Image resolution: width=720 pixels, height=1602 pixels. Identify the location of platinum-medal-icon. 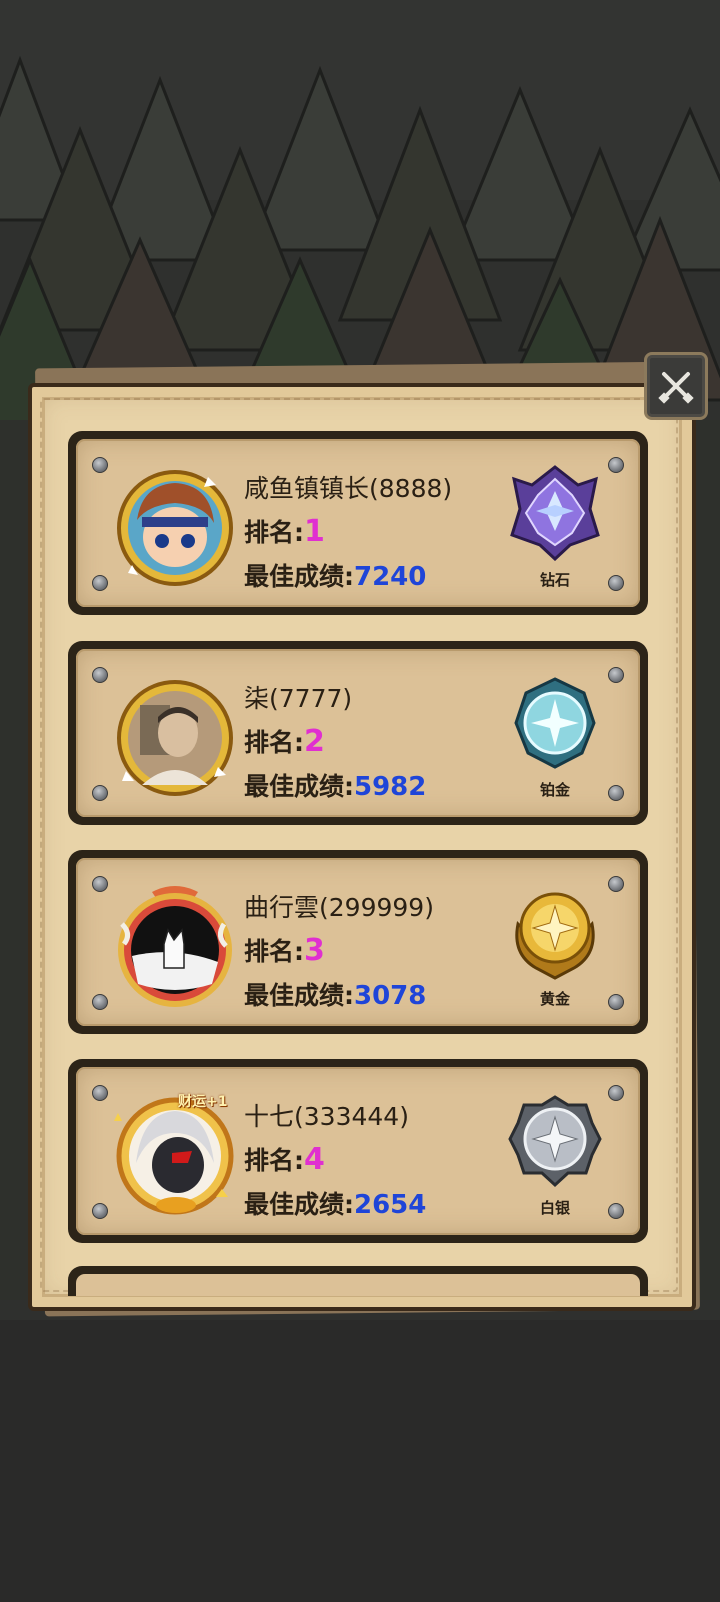
(555, 723).